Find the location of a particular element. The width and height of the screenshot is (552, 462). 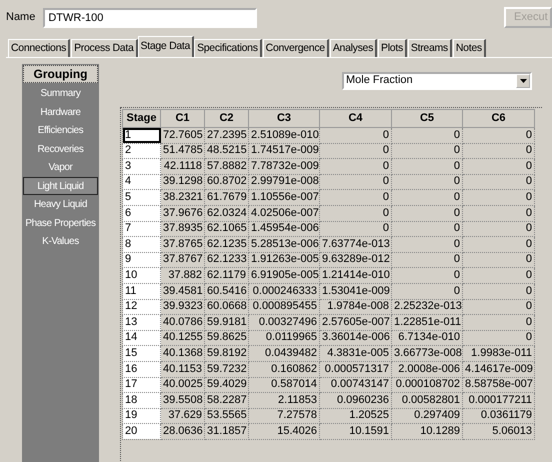

stage-cell: 15 is located at coordinates (141, 354).